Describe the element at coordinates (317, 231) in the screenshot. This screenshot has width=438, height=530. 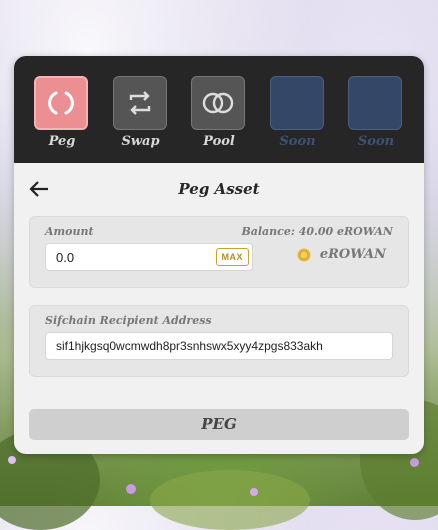
I see `balance-text: Balance: 40.00 eROWAN` at that location.